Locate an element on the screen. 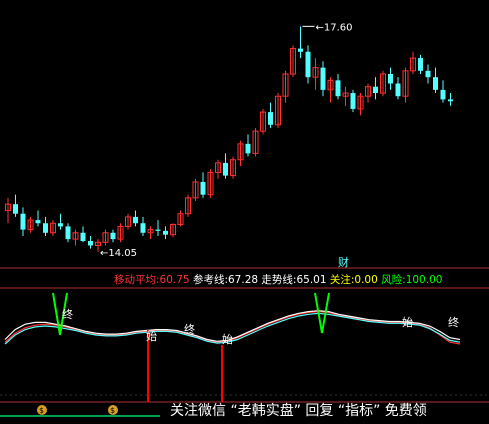  legend-trend-label: 走势线: is located at coordinates (279, 280).